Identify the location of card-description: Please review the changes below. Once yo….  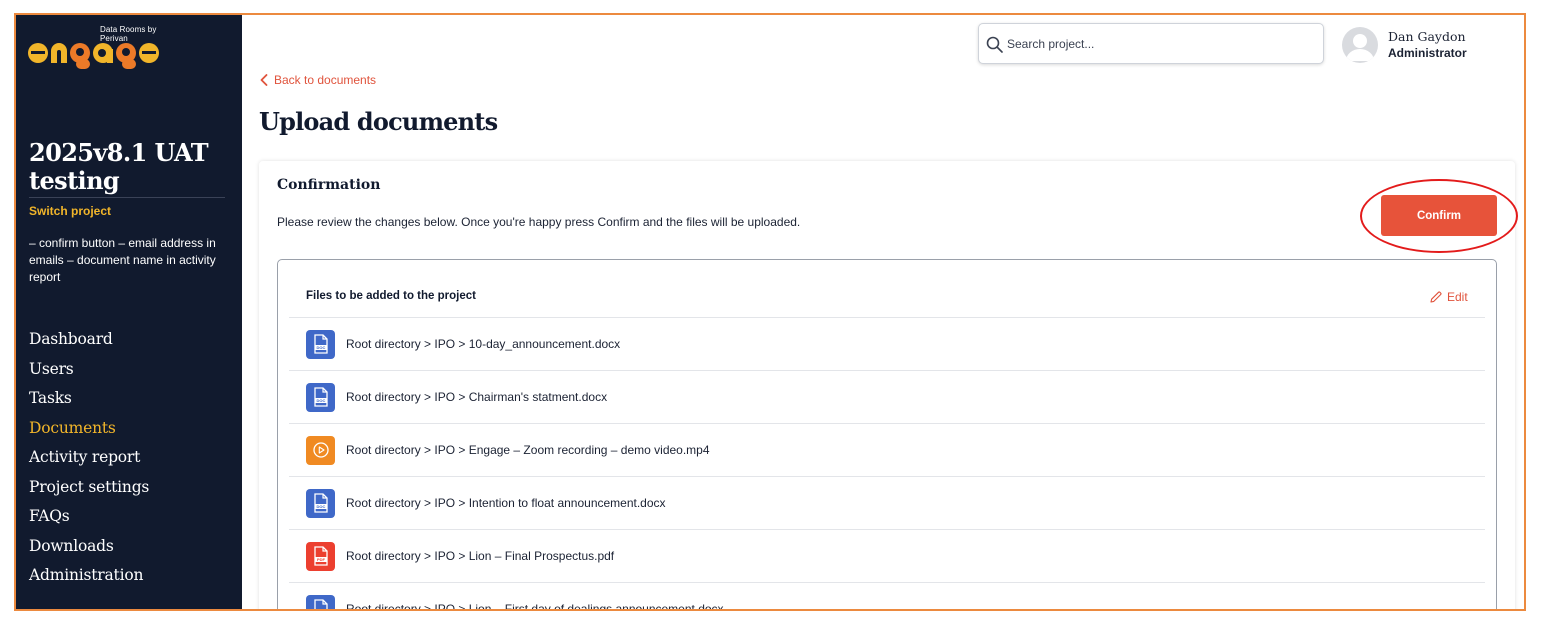
(539, 222).